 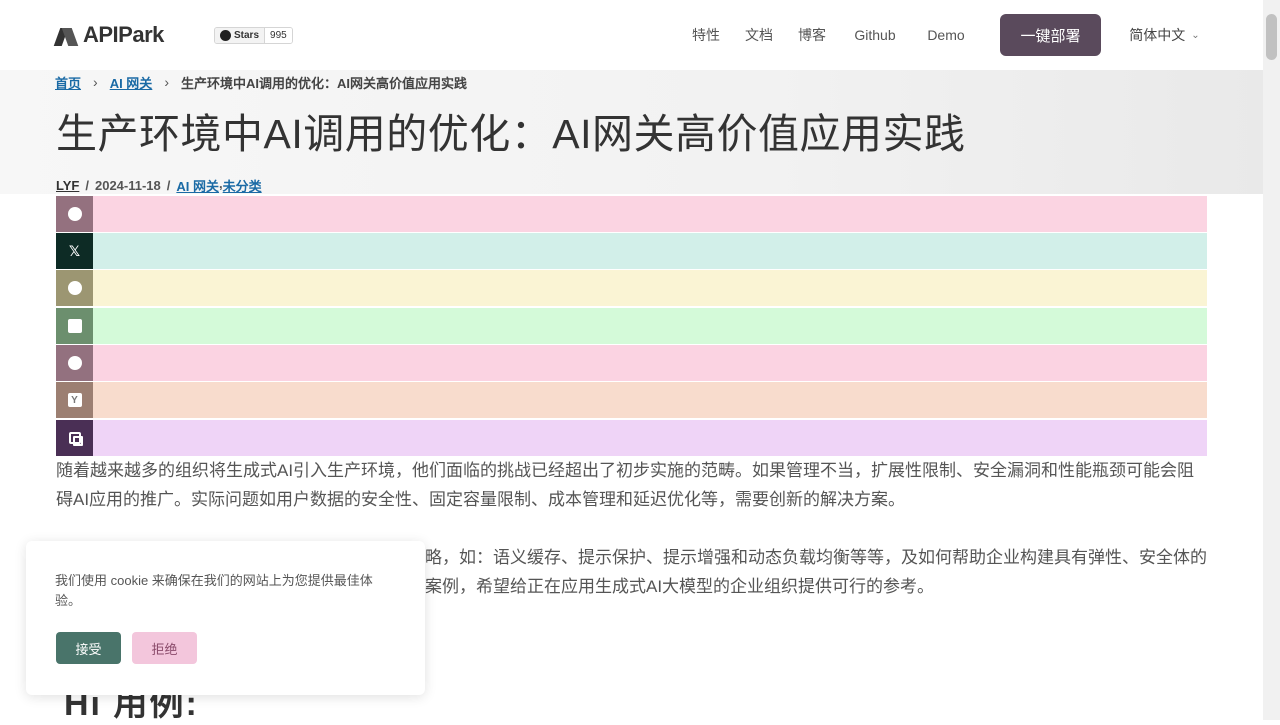 I want to click on github-icon, so click(x=225, y=35).